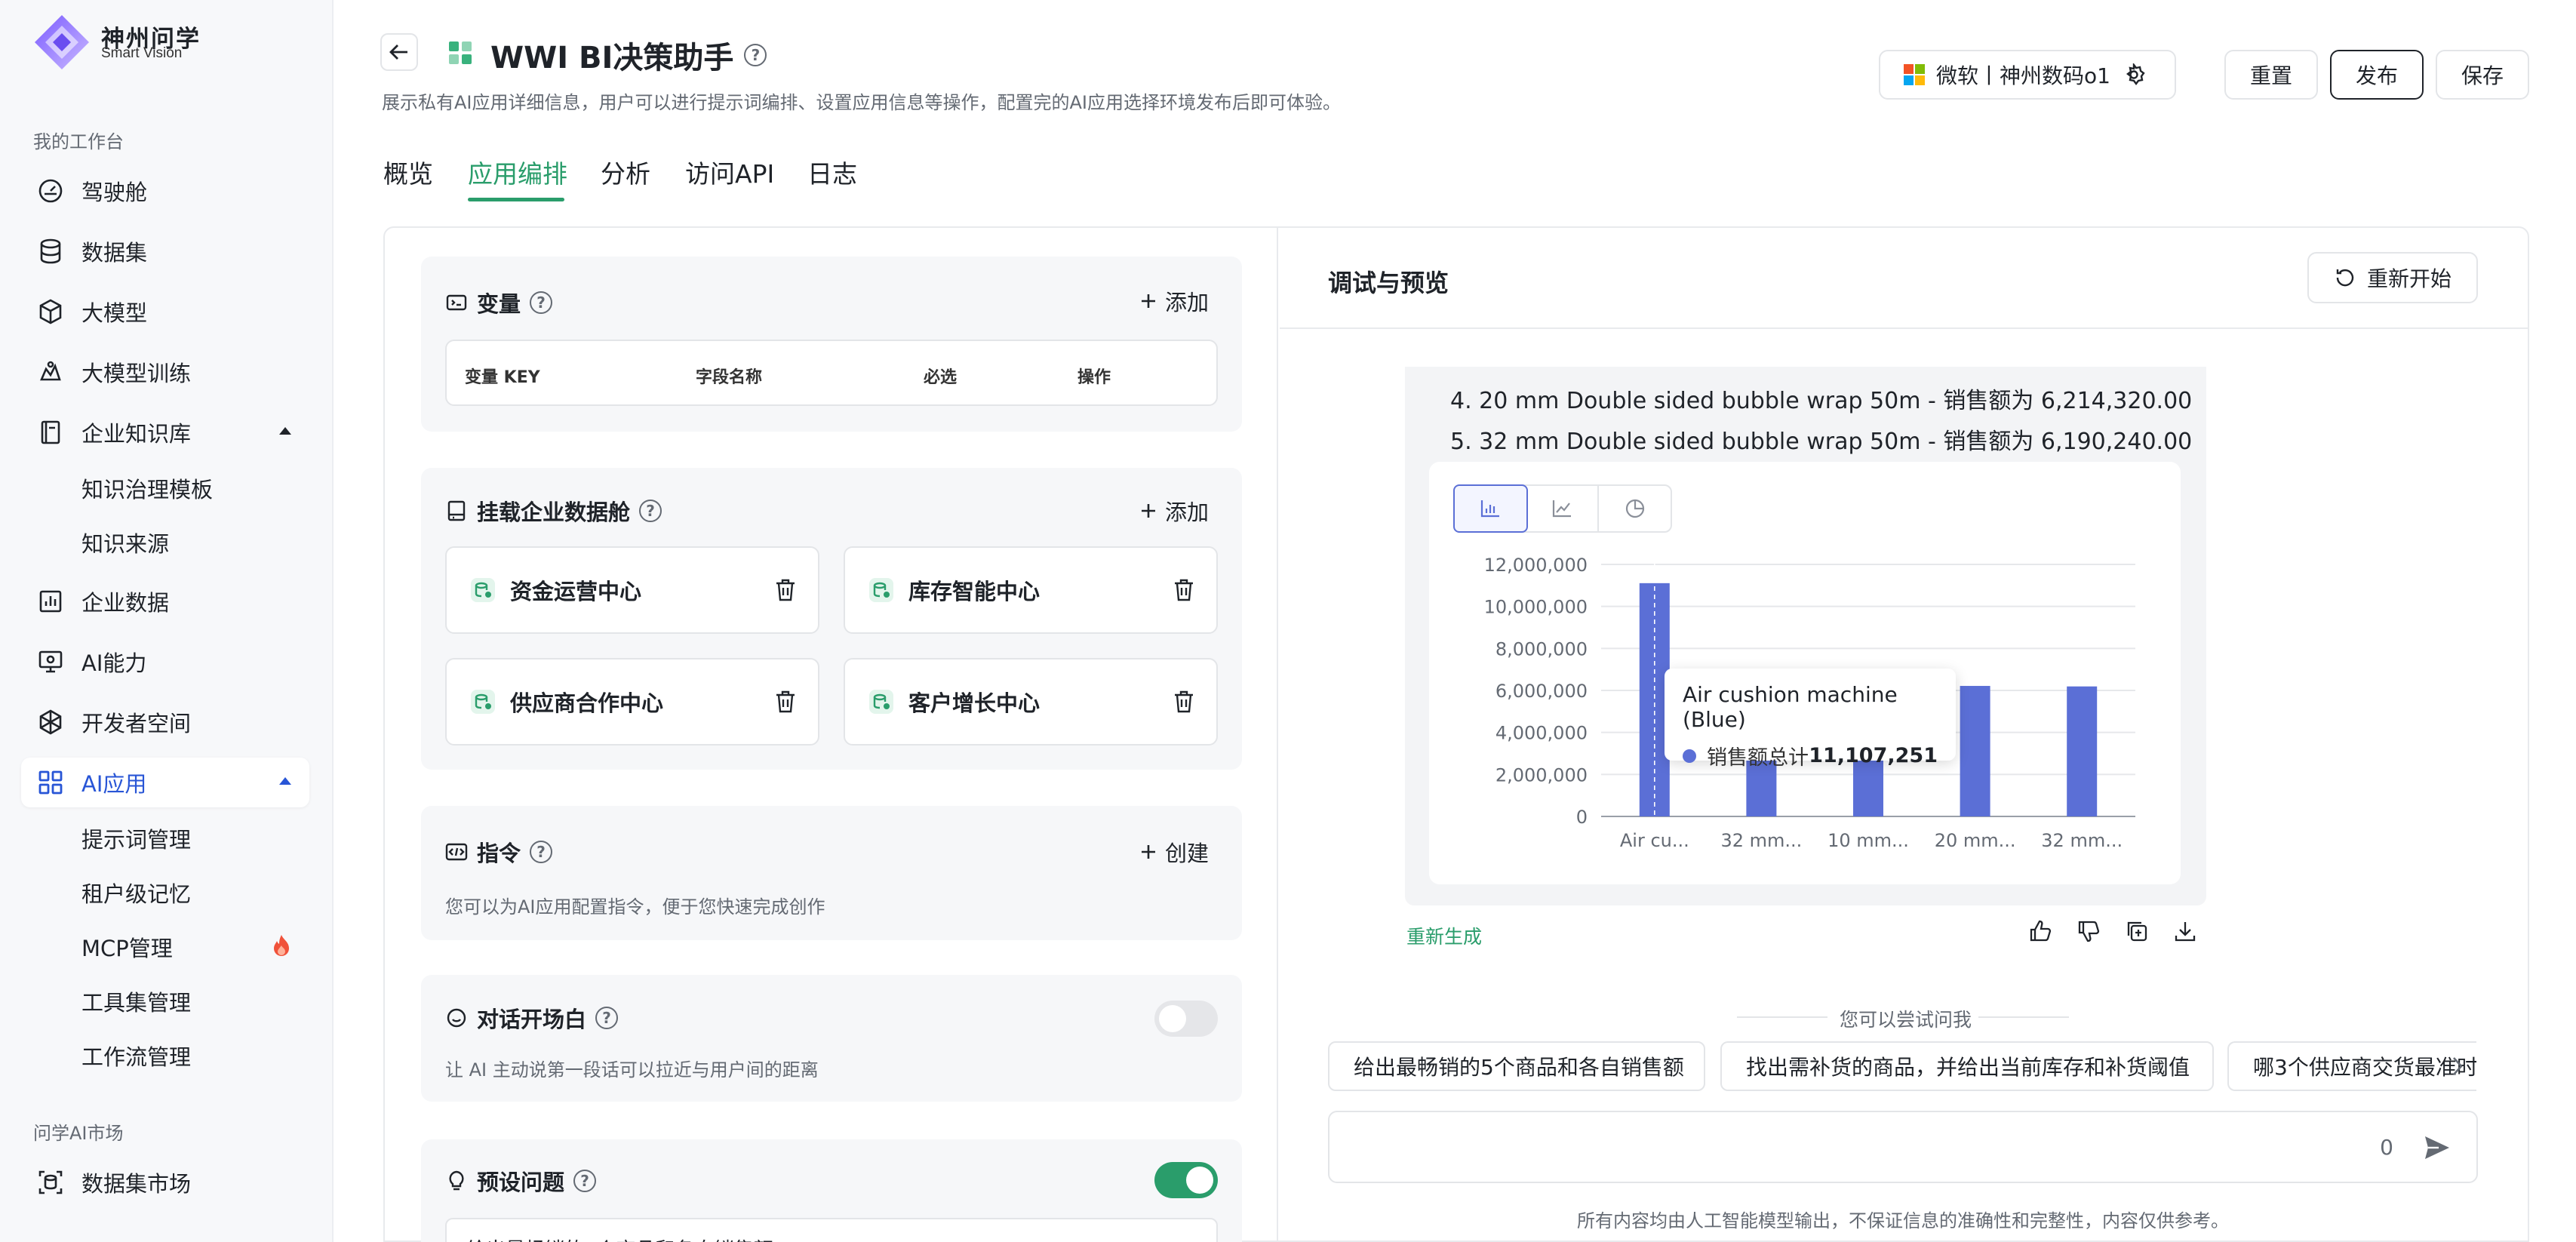 The image size is (2576, 1242). Describe the element at coordinates (50, 1182) in the screenshot. I see `dataset-market-icon` at that location.